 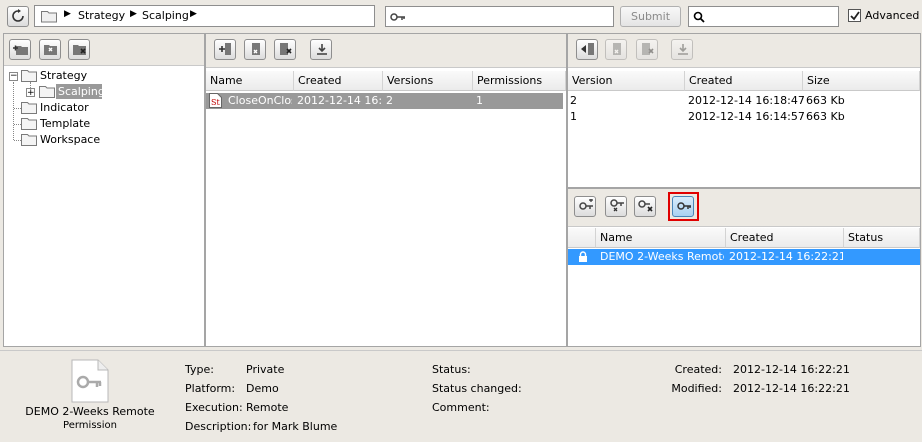 What do you see at coordinates (451, 369) in the screenshot?
I see `detail-status-label: Status:` at bounding box center [451, 369].